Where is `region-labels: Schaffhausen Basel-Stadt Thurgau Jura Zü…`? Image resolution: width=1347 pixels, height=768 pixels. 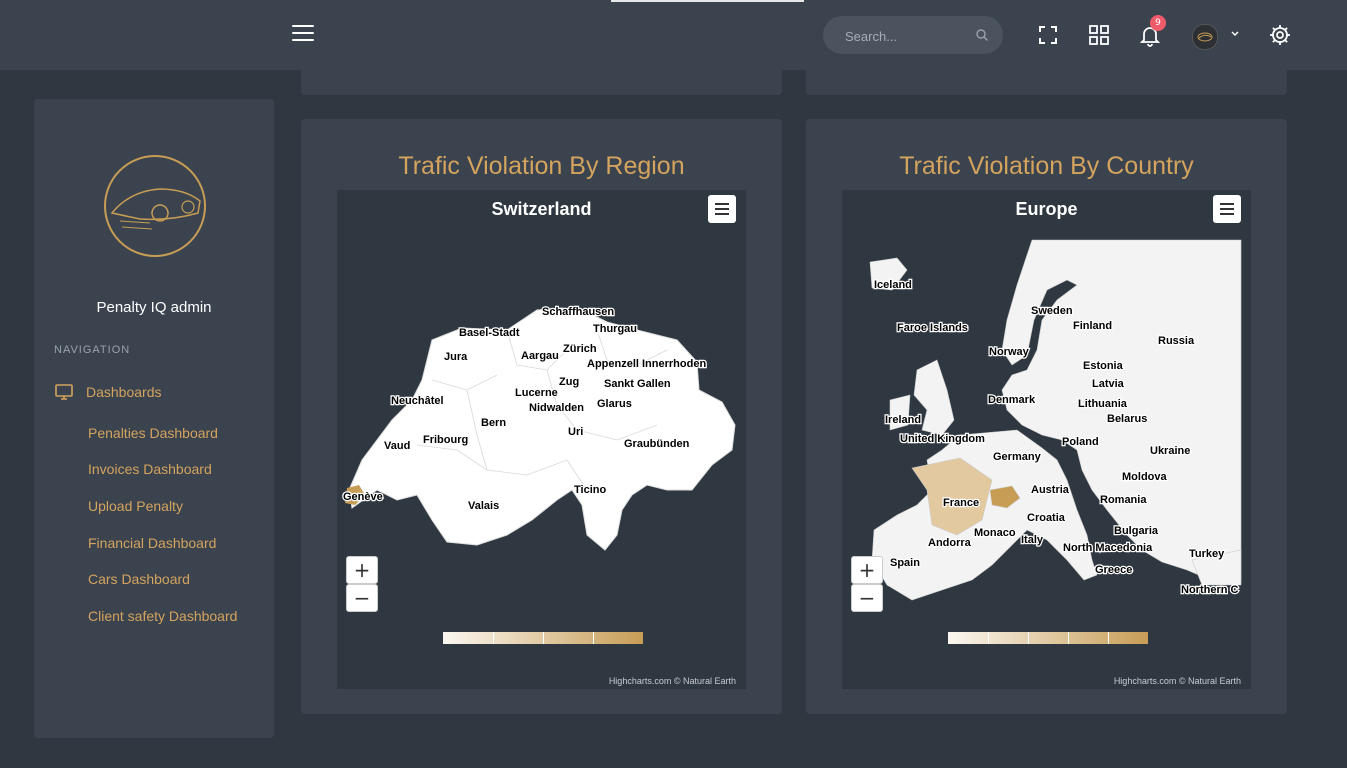 region-labels: Schaffhausen Basel-Stadt Thurgau Jura Zü… is located at coordinates (525, 409).